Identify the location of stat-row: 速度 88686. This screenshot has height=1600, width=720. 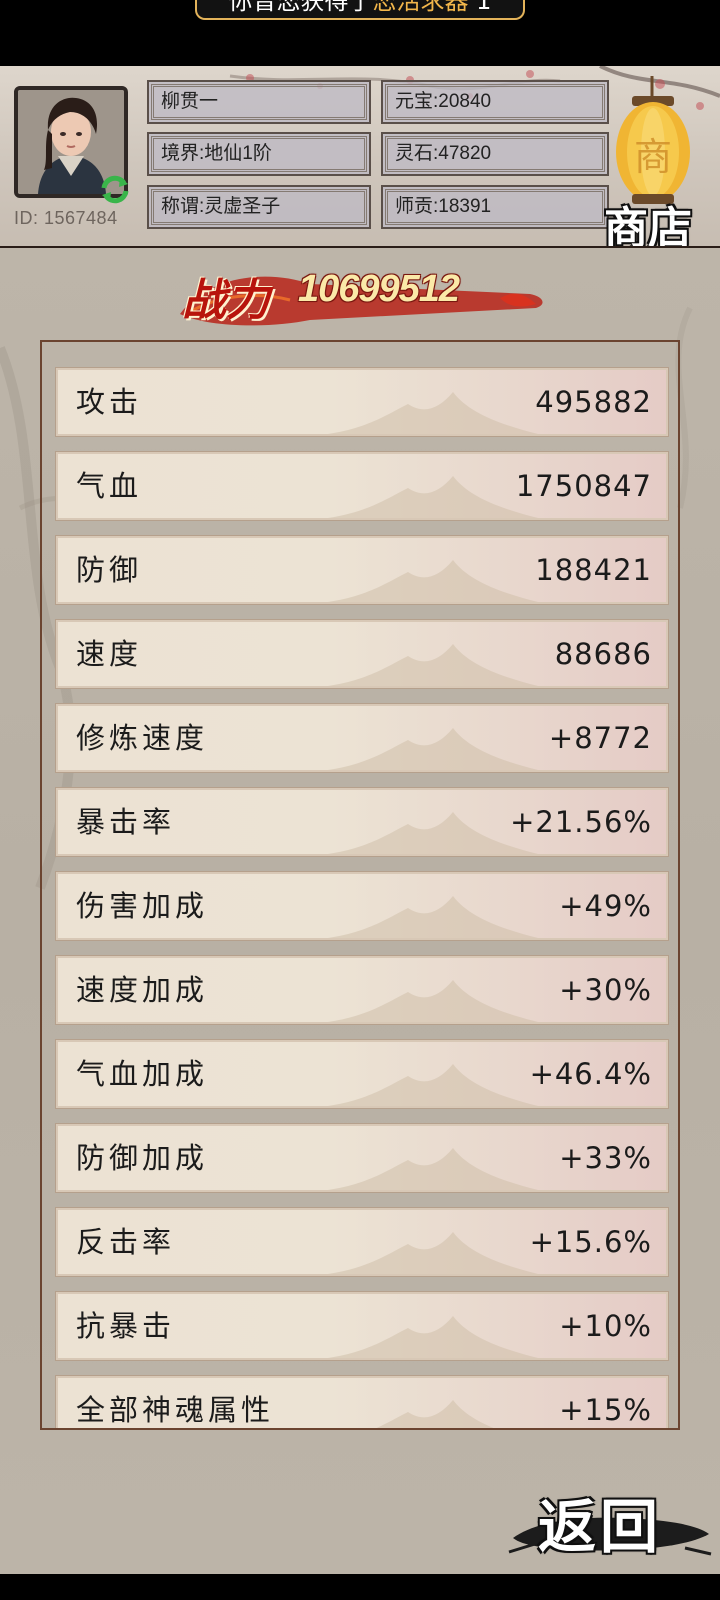
(362, 654).